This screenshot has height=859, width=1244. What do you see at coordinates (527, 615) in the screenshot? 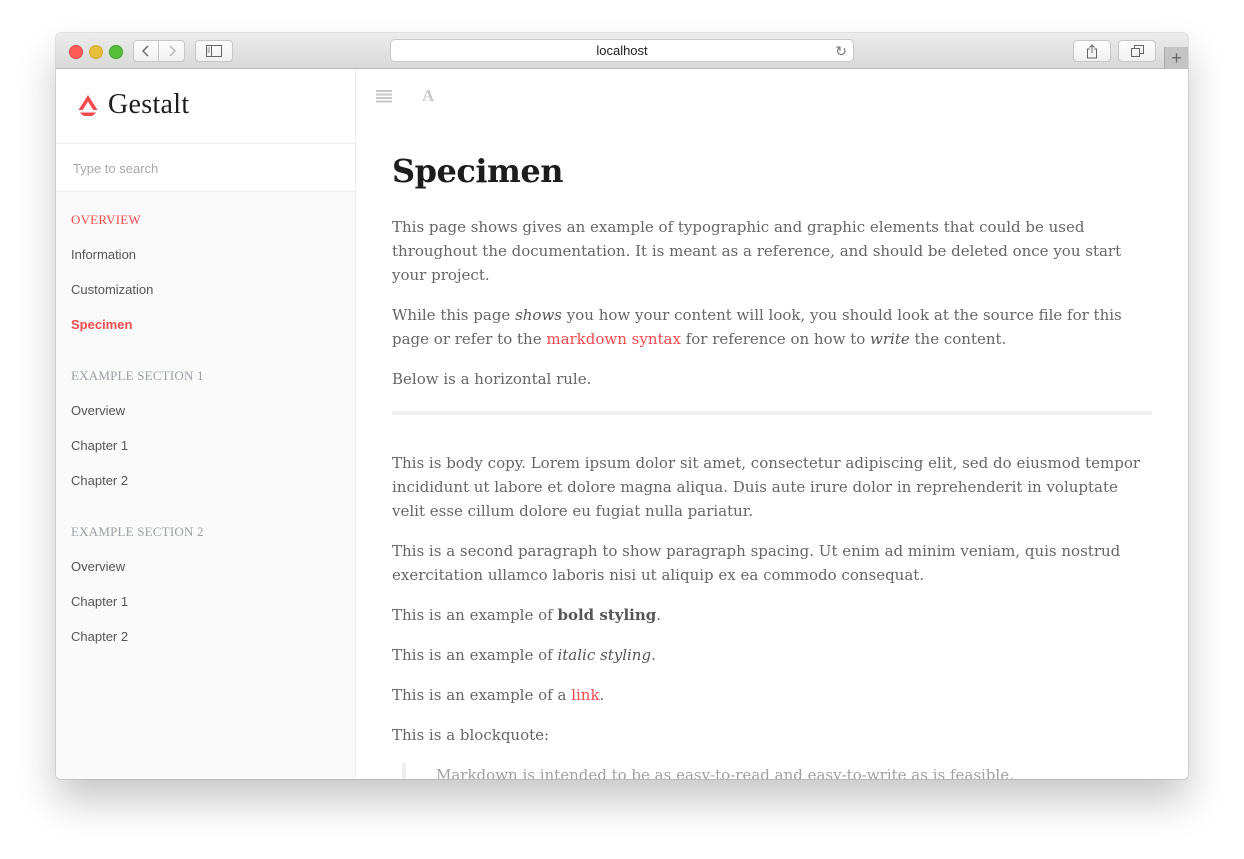
I see `bold-example: This is an example of bold styling.` at bounding box center [527, 615].